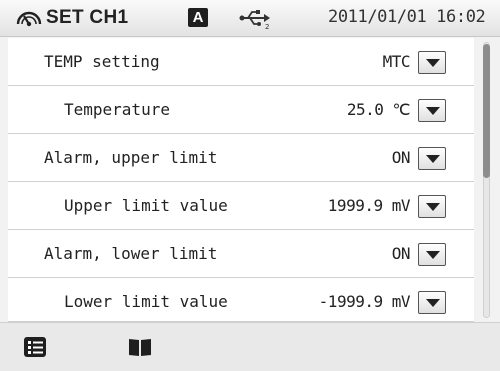 Image resolution: width=500 pixels, height=371 pixels. What do you see at coordinates (140, 347) in the screenshot?
I see `book-icon` at bounding box center [140, 347].